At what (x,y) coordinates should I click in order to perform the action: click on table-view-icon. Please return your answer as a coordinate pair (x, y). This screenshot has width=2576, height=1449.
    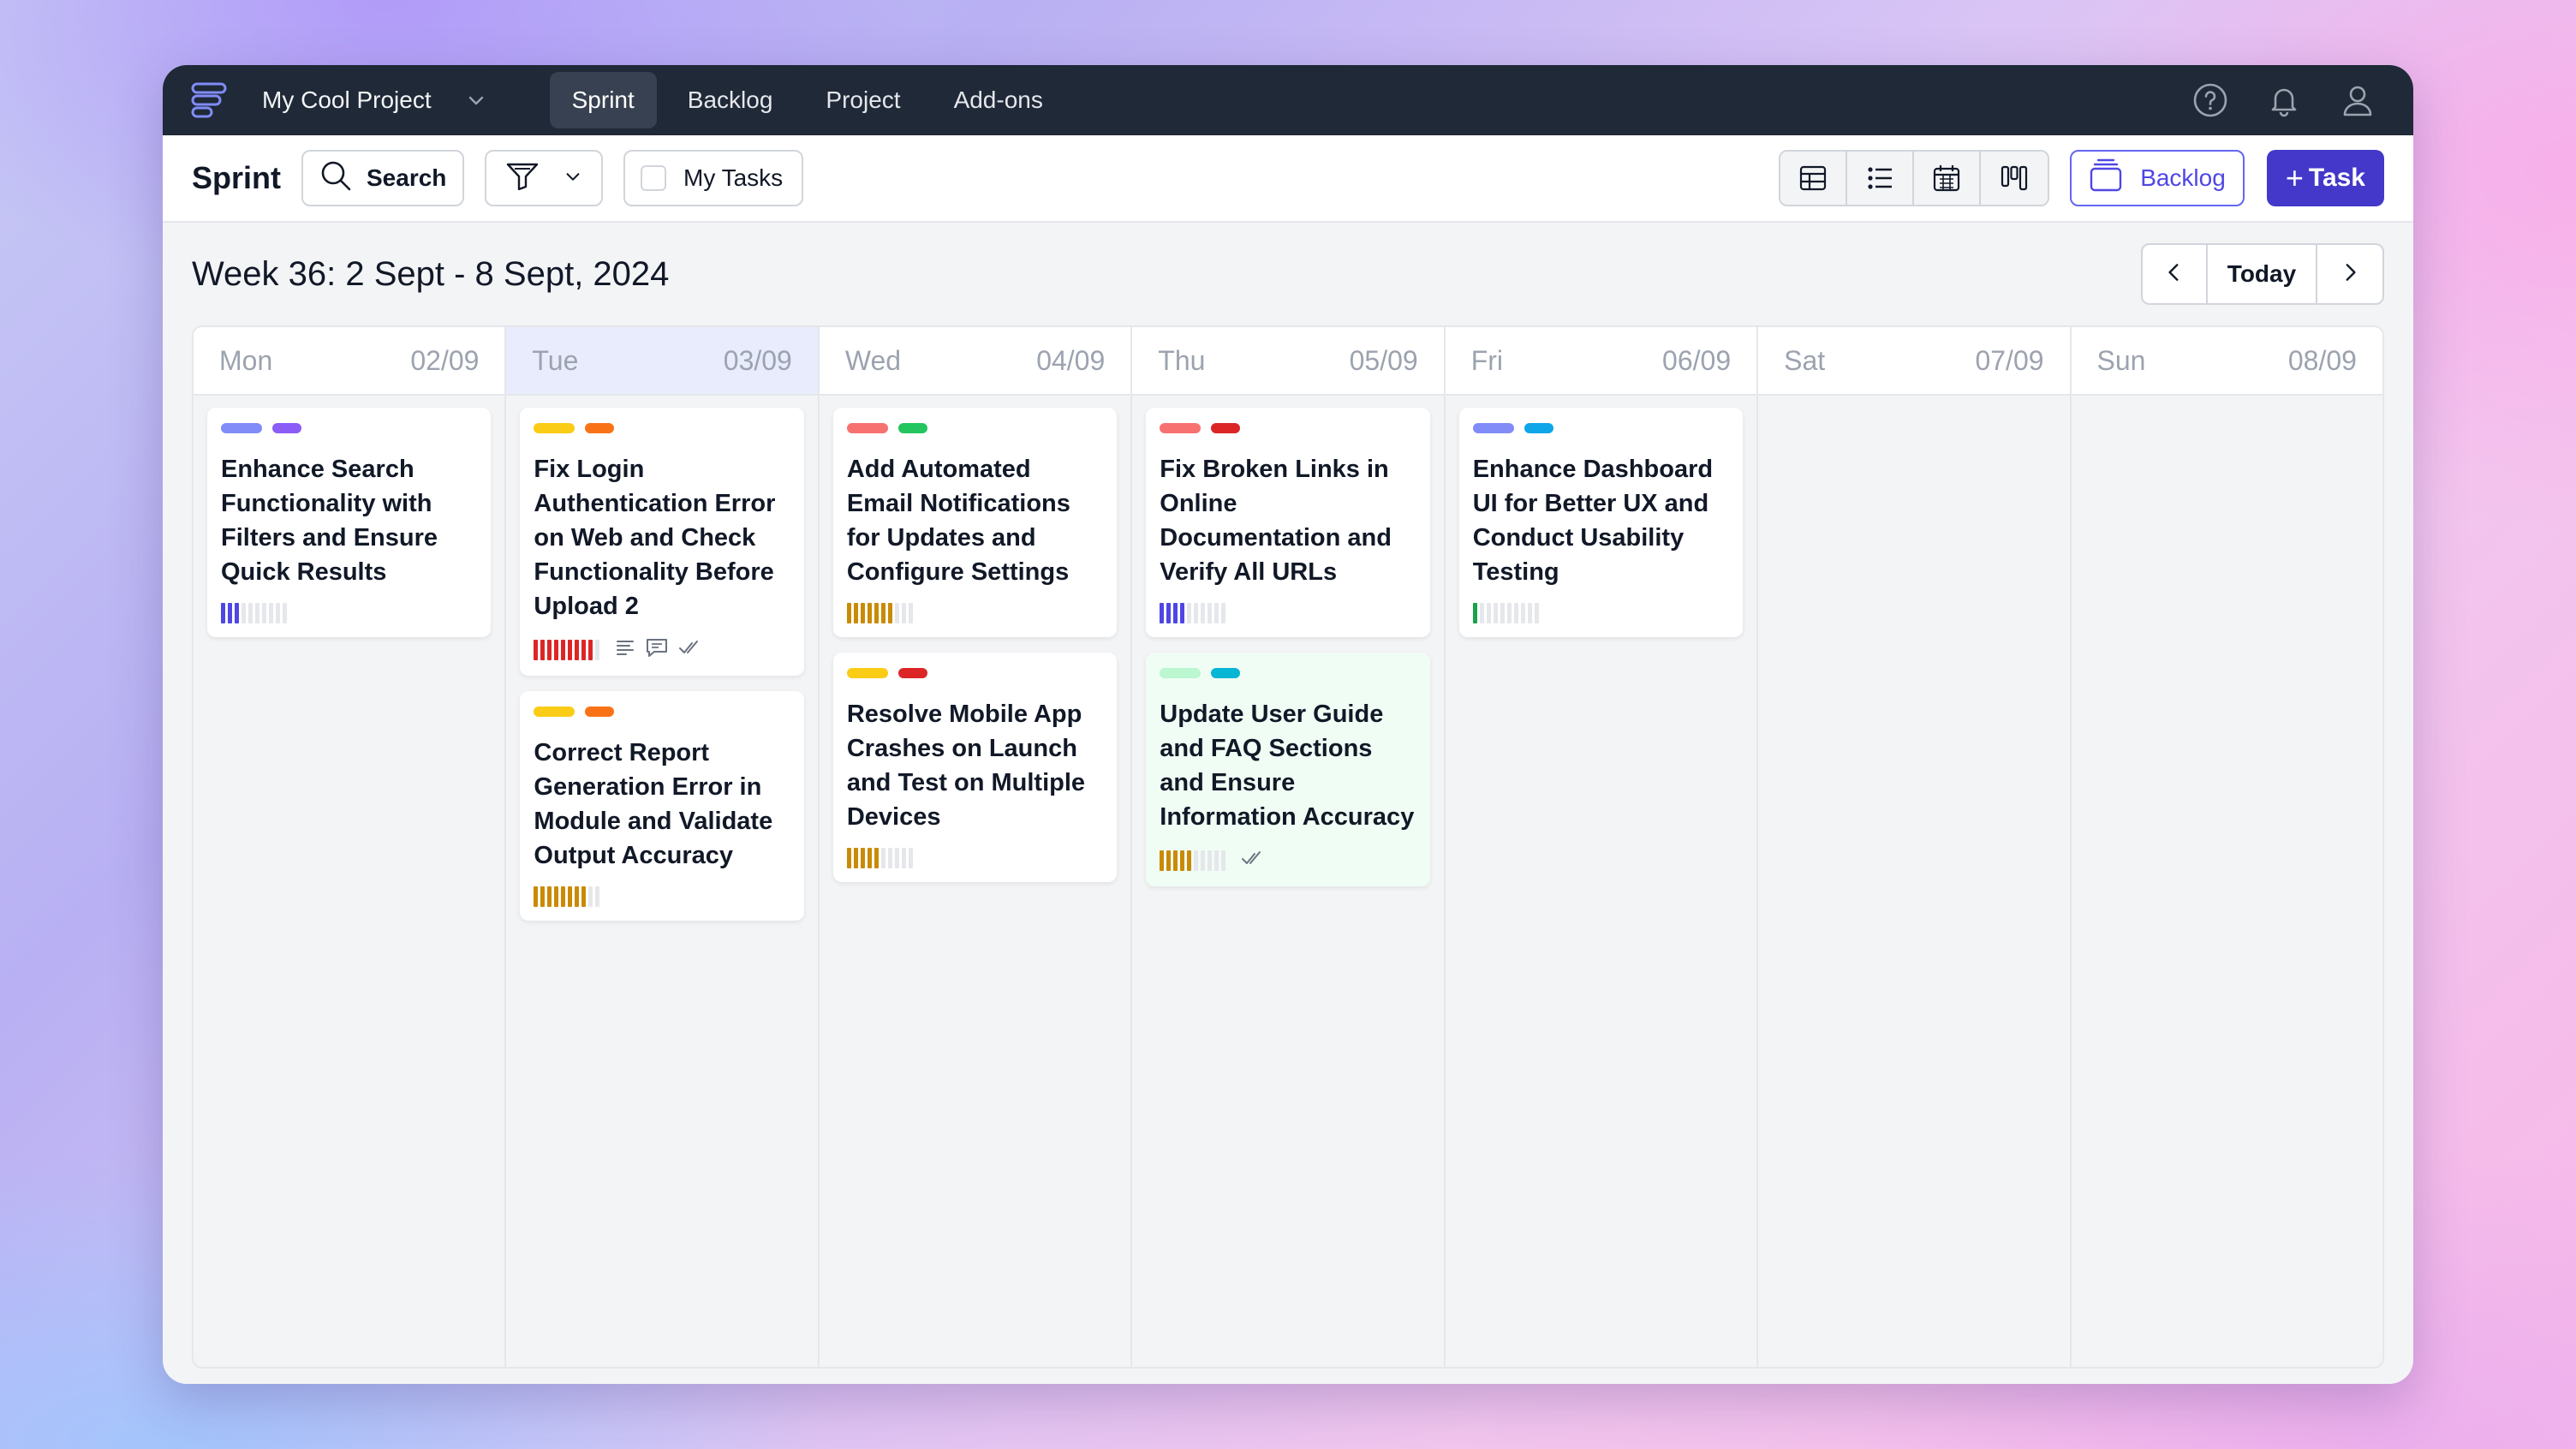
    Looking at the image, I should click on (1814, 178).